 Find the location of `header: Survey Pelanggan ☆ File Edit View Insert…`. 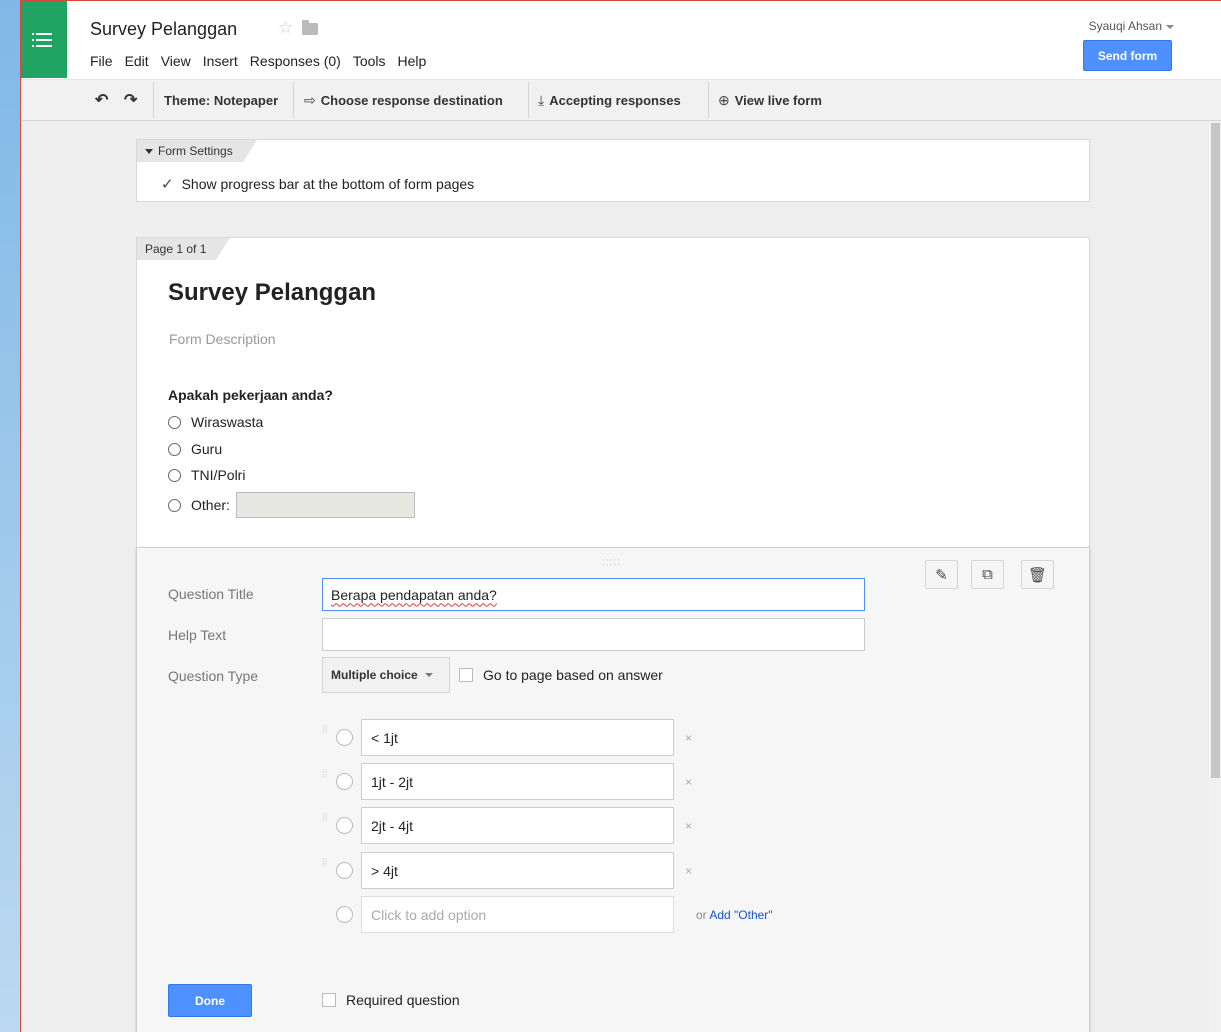

header: Survey Pelanggan ☆ File Edit View Insert… is located at coordinates (621, 40).